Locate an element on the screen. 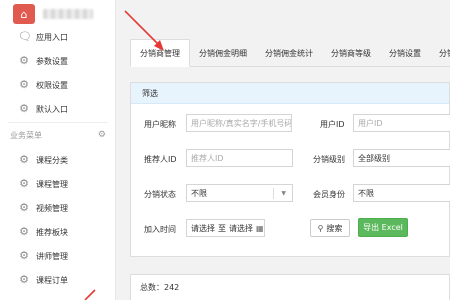 The height and width of the screenshot is (300, 450). user-nickname-input: 用户昵称/真实名字/手机号码 is located at coordinates (239, 123).